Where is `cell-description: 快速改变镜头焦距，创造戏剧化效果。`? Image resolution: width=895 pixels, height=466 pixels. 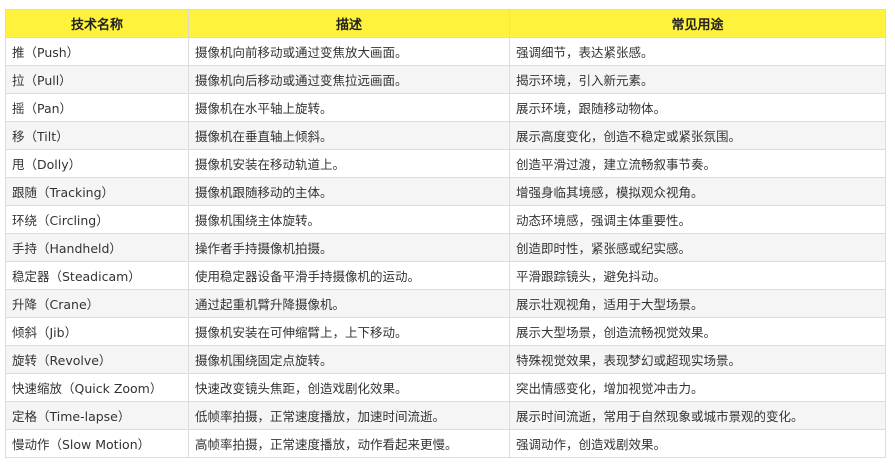 cell-description: 快速改变镜头焦距，创造戏剧化效果。 is located at coordinates (349, 387).